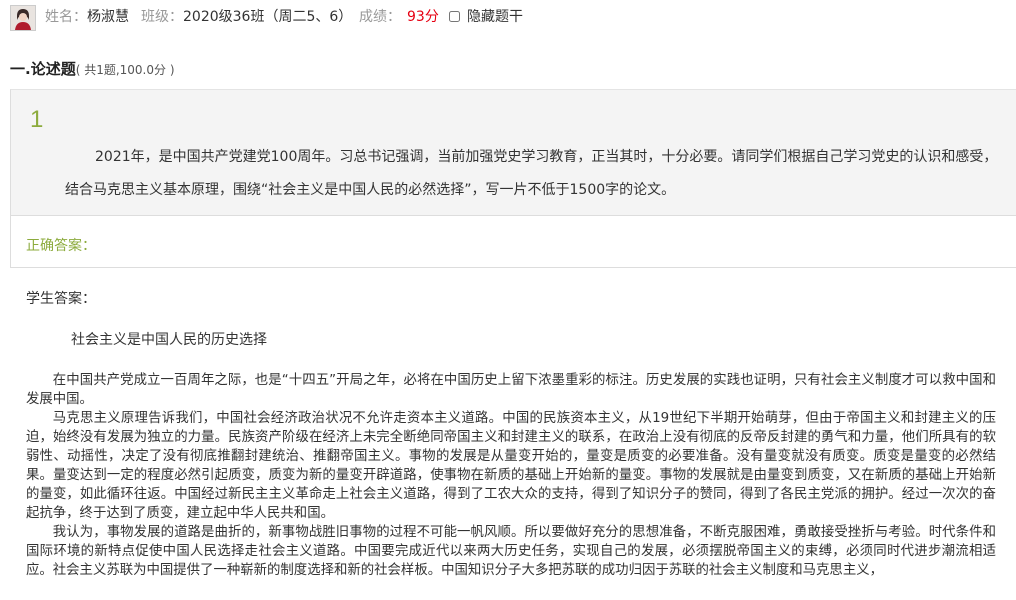 The image size is (1016, 600). Describe the element at coordinates (169, 340) in the screenshot. I see `essay-title: 社会主义是中国人民的历史选择` at that location.